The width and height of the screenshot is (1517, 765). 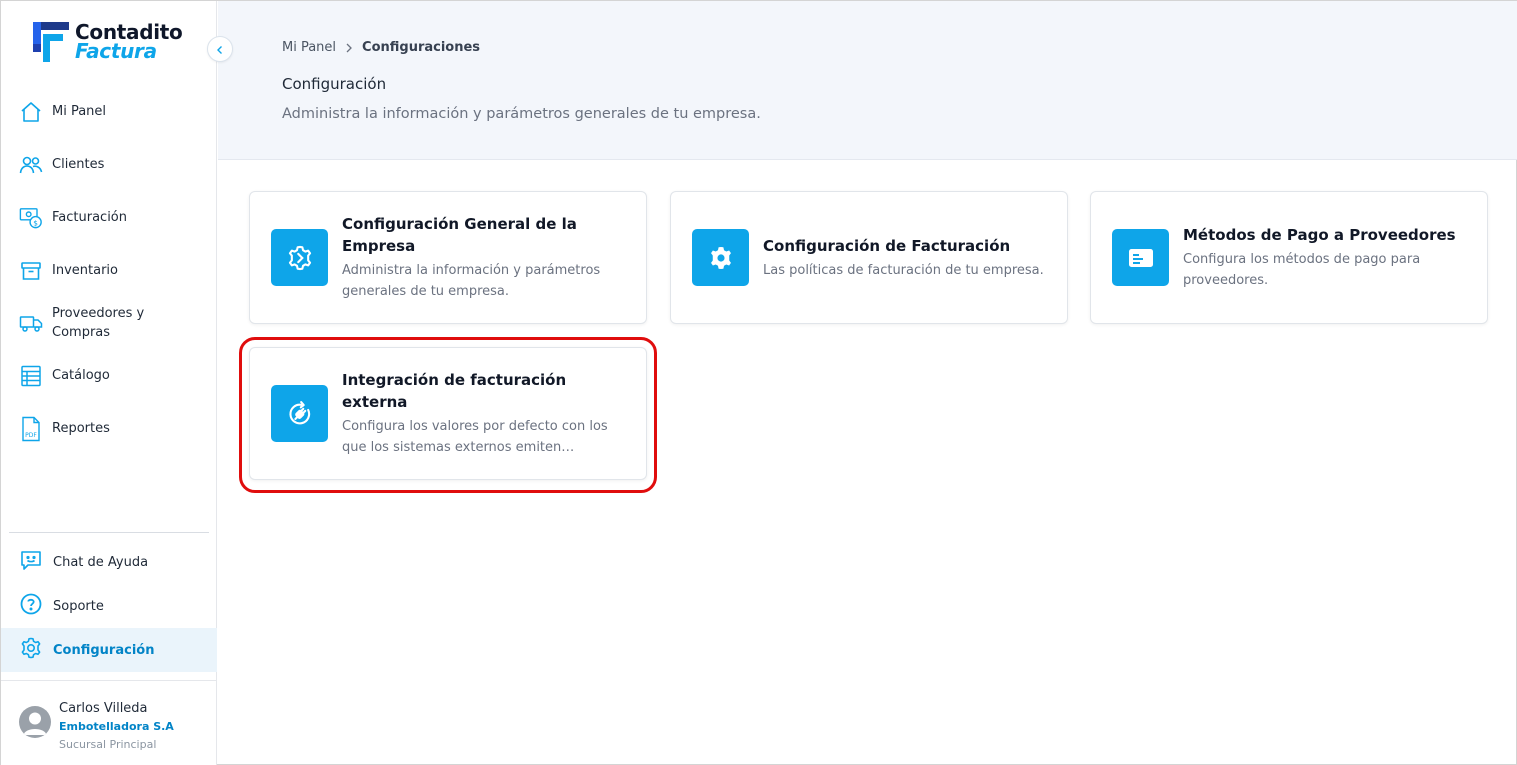 I want to click on sidebar-item-label: Clientes, so click(x=78, y=164).